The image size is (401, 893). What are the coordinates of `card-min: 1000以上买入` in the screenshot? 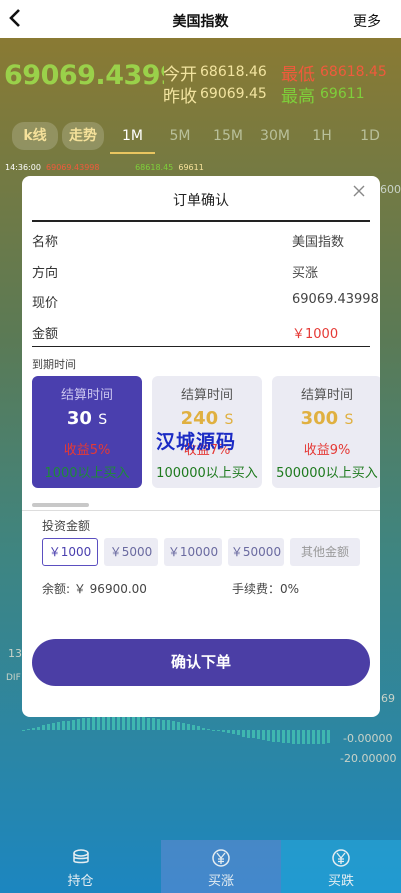 It's located at (87, 473).